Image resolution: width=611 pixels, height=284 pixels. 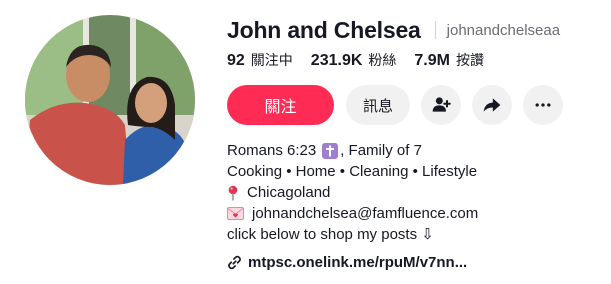 I want to click on bio-verse: Romans 6:23, so click(x=272, y=150).